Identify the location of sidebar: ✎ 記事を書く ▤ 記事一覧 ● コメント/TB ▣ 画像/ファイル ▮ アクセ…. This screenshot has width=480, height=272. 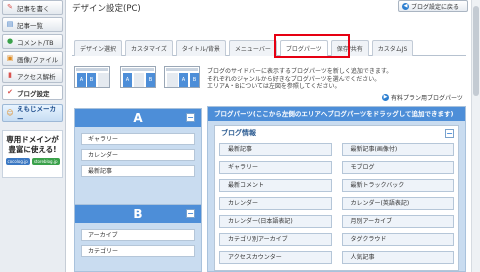
(33, 136).